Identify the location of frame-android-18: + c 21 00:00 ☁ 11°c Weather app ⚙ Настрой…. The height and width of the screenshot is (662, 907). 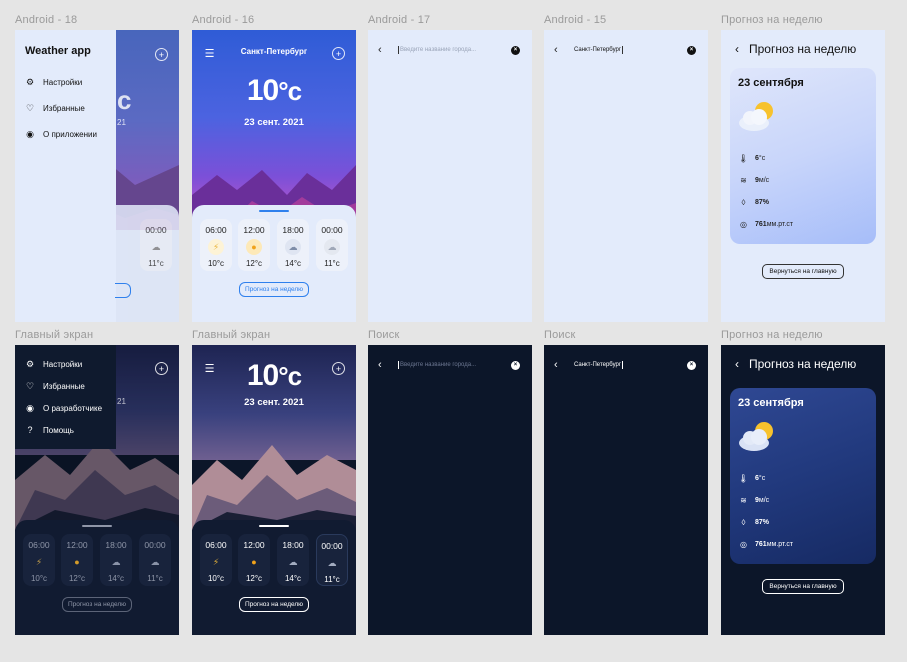
(97, 176).